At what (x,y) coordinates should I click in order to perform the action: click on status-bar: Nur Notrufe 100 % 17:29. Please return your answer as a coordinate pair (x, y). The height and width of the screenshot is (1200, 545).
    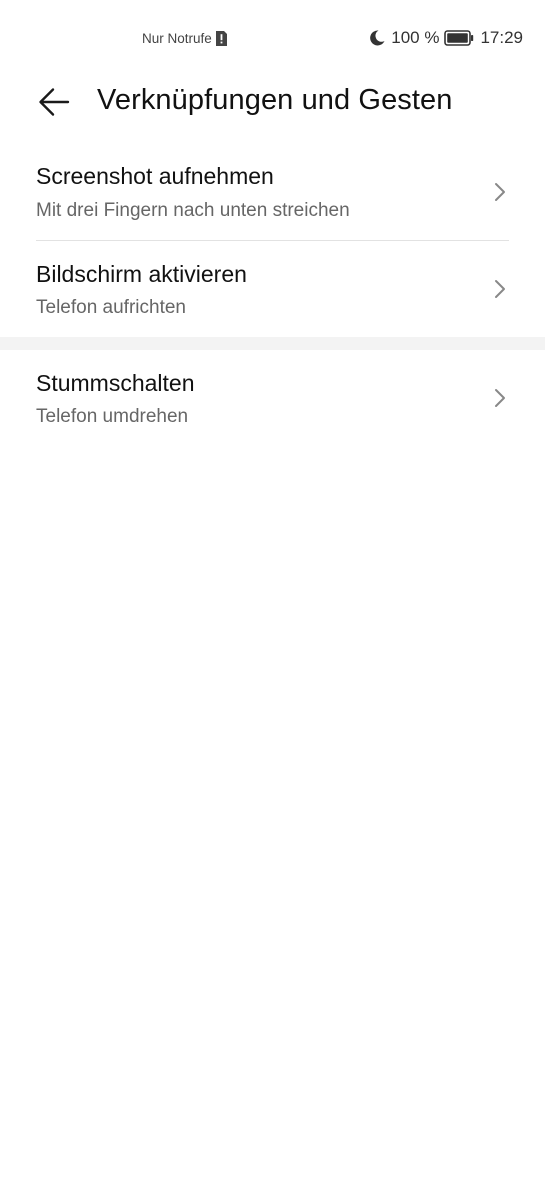
    Looking at the image, I should click on (272, 39).